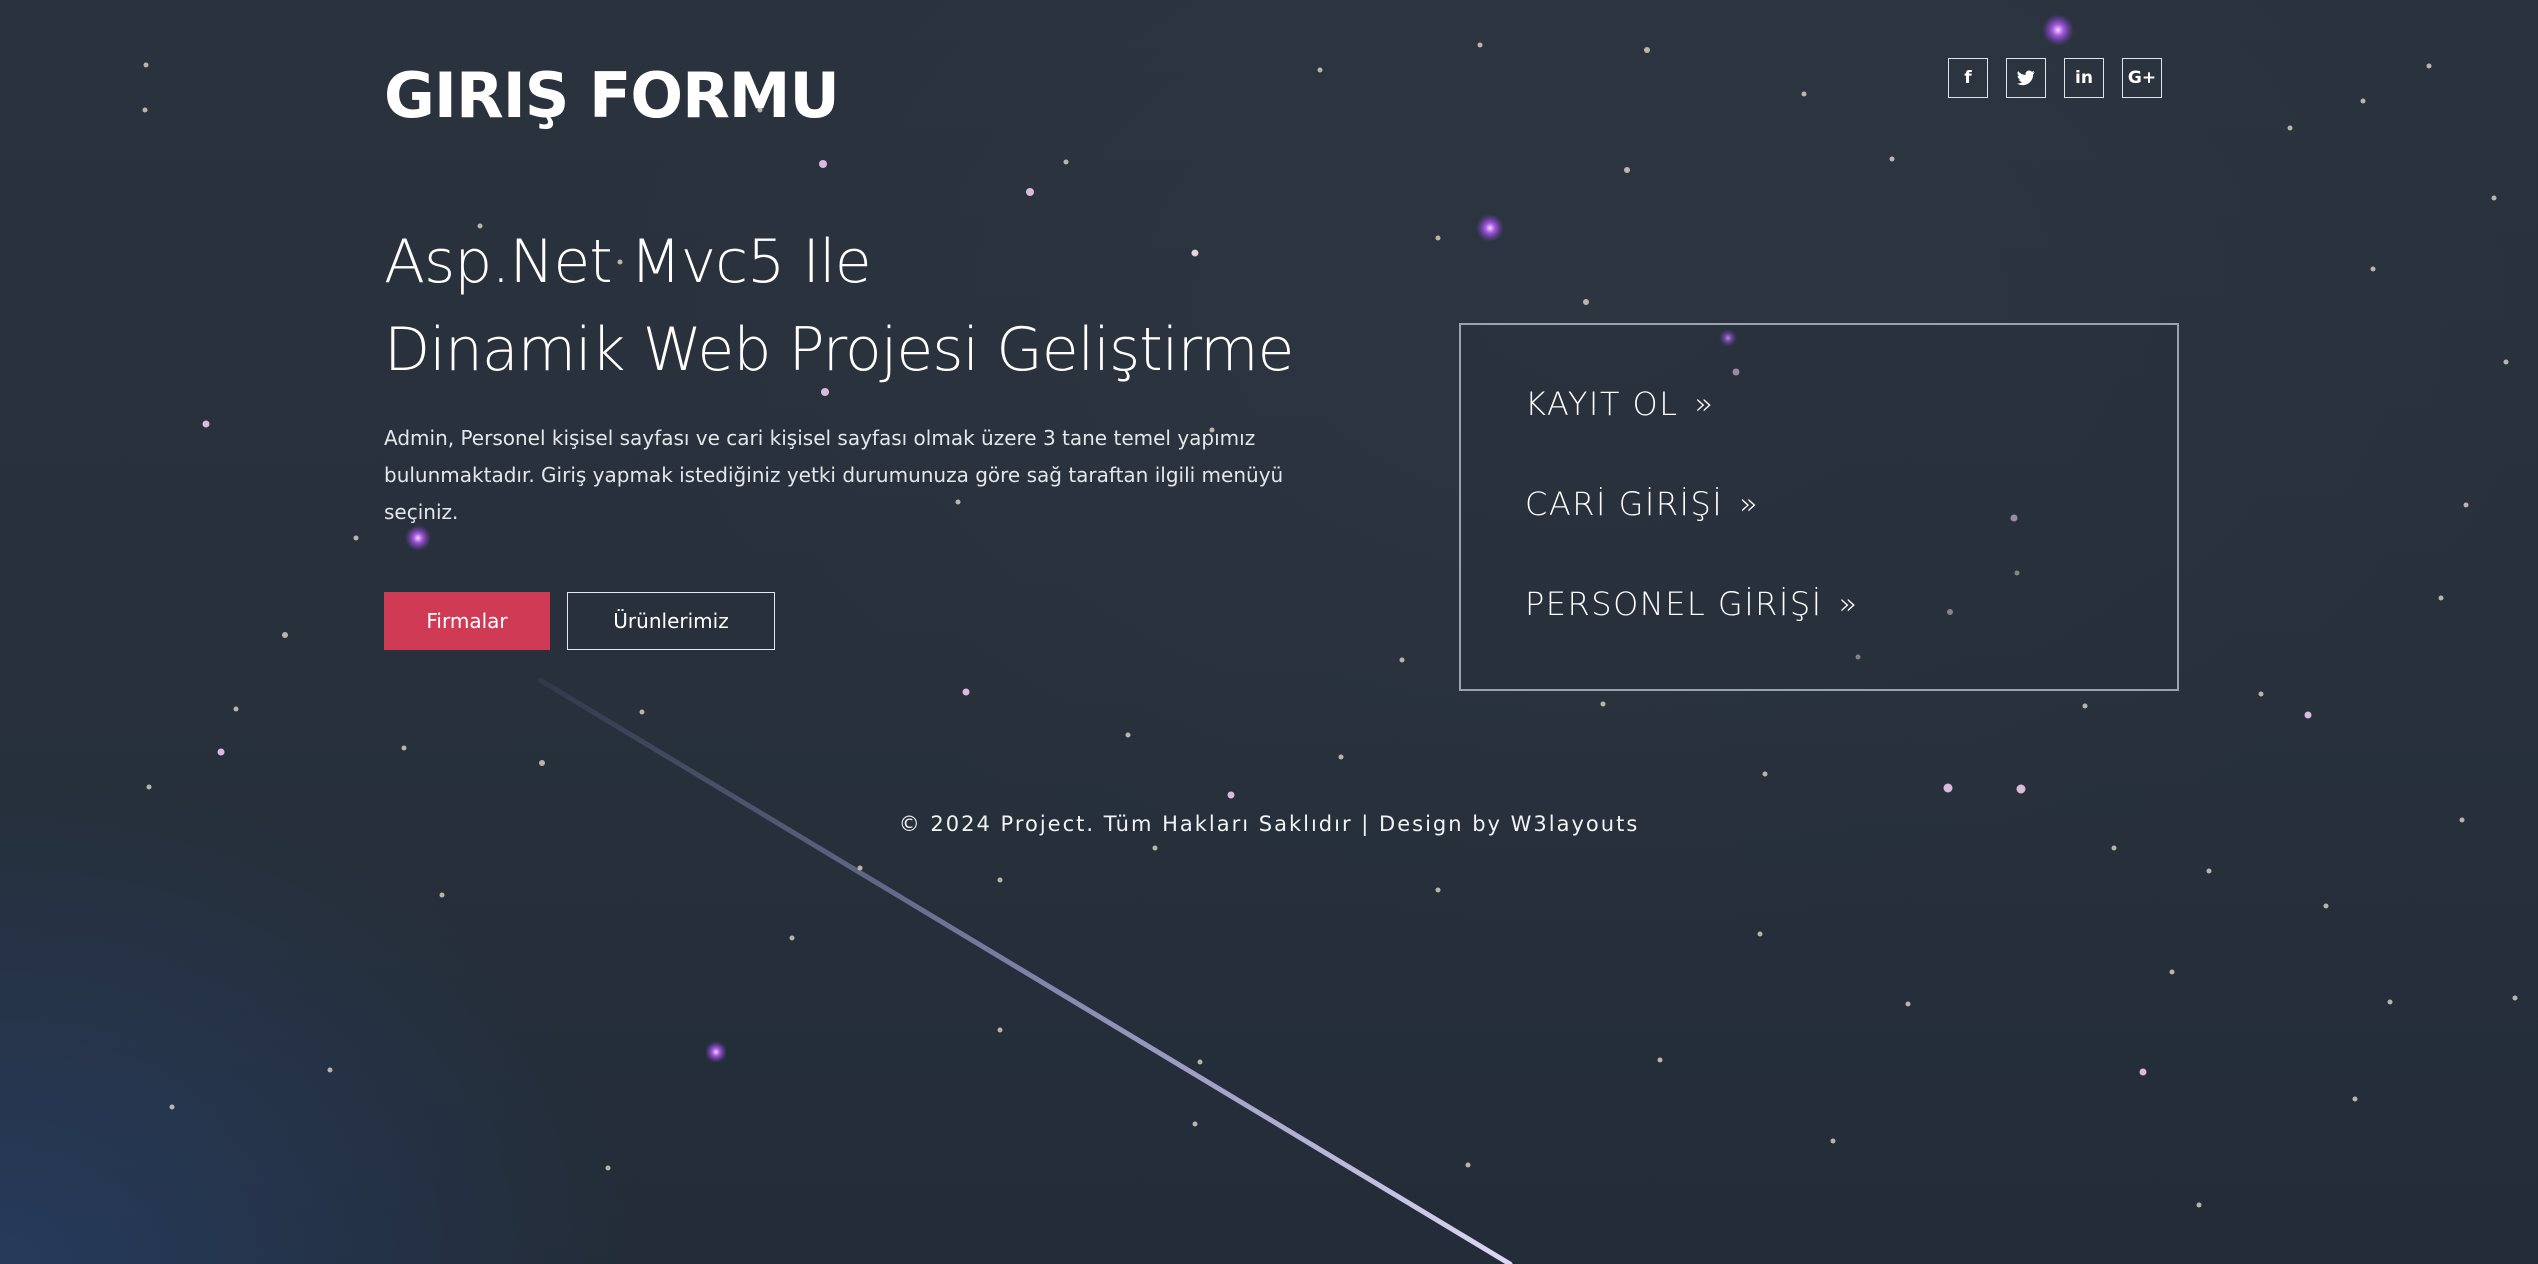 The image size is (2538, 1264). Describe the element at coordinates (1602, 404) in the screenshot. I see `kayit-ol-label: KAYIT OL` at that location.